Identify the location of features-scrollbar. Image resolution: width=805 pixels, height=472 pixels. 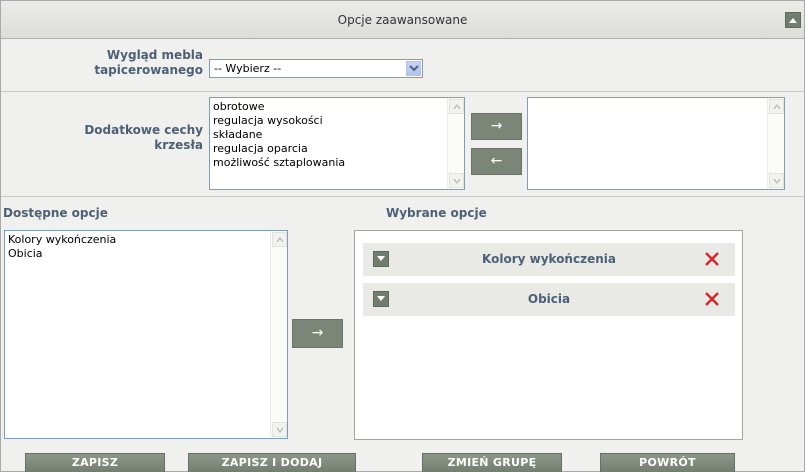
(455, 143).